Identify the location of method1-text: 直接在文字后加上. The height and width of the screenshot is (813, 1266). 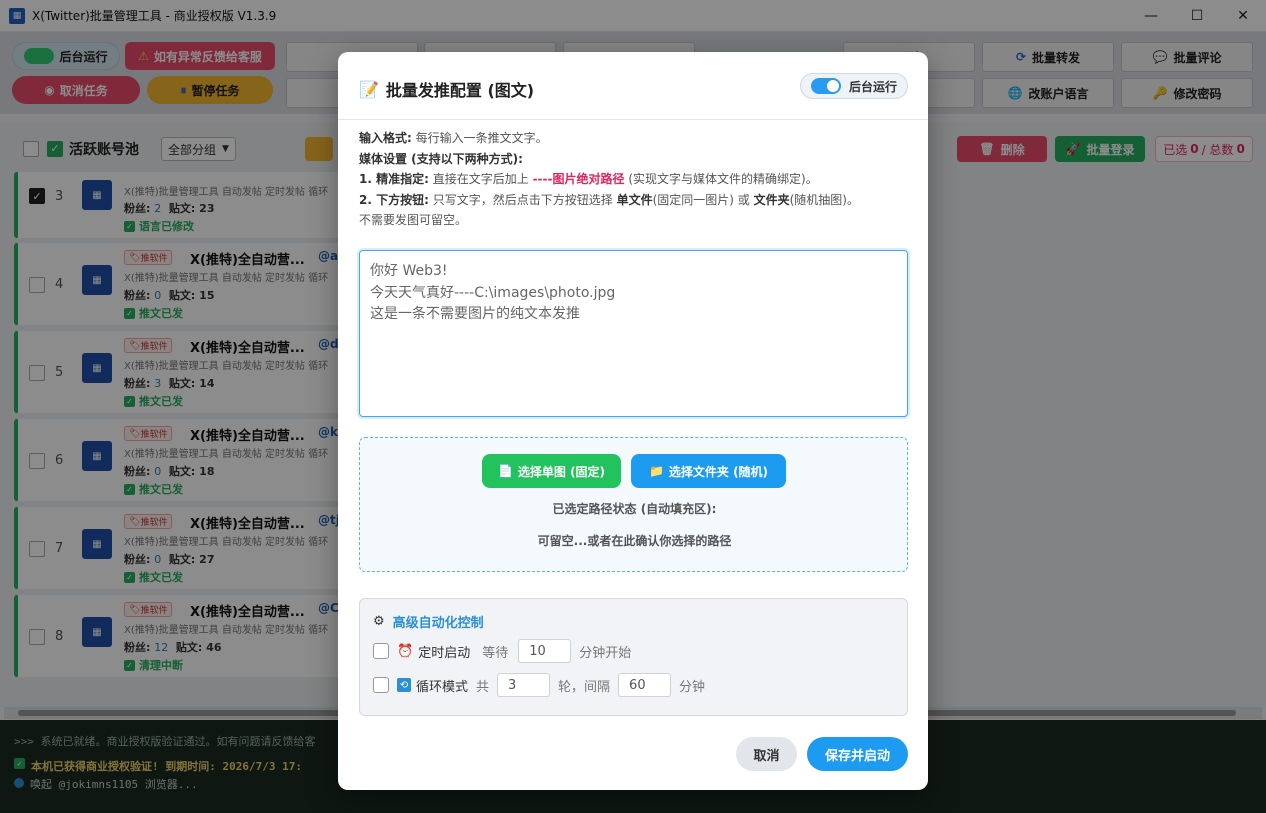
(480, 179).